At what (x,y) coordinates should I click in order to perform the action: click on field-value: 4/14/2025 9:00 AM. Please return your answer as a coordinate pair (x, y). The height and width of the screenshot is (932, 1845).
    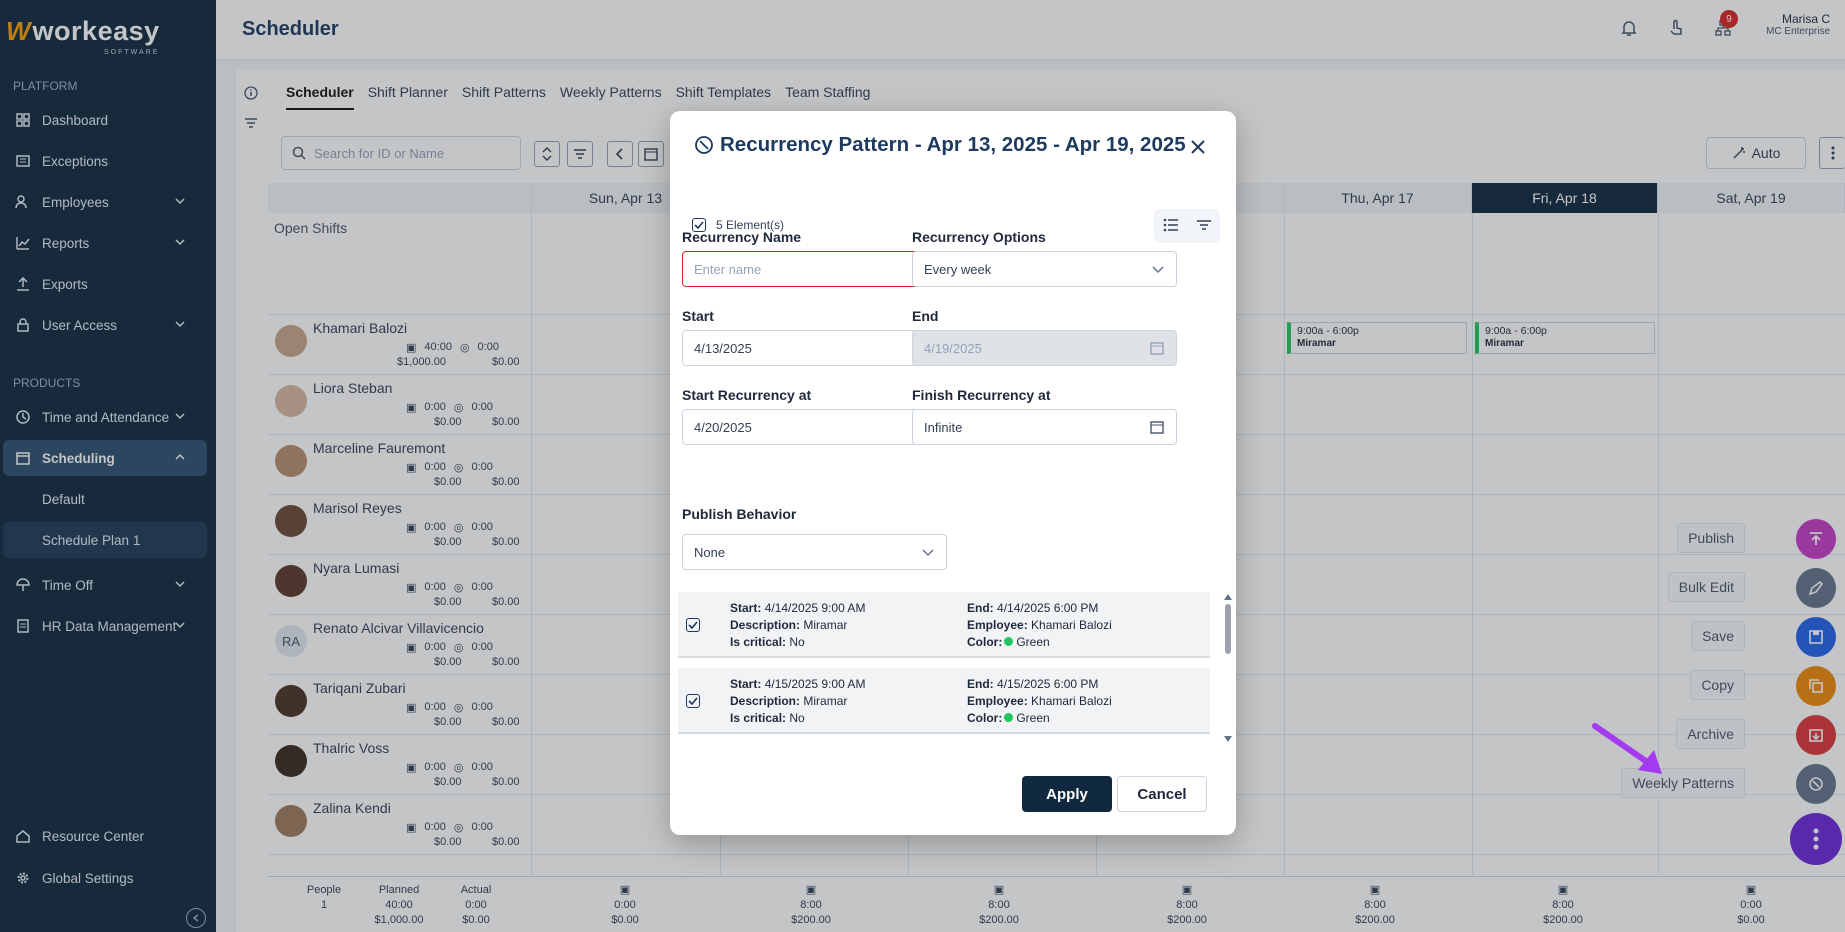
    Looking at the image, I should click on (815, 608).